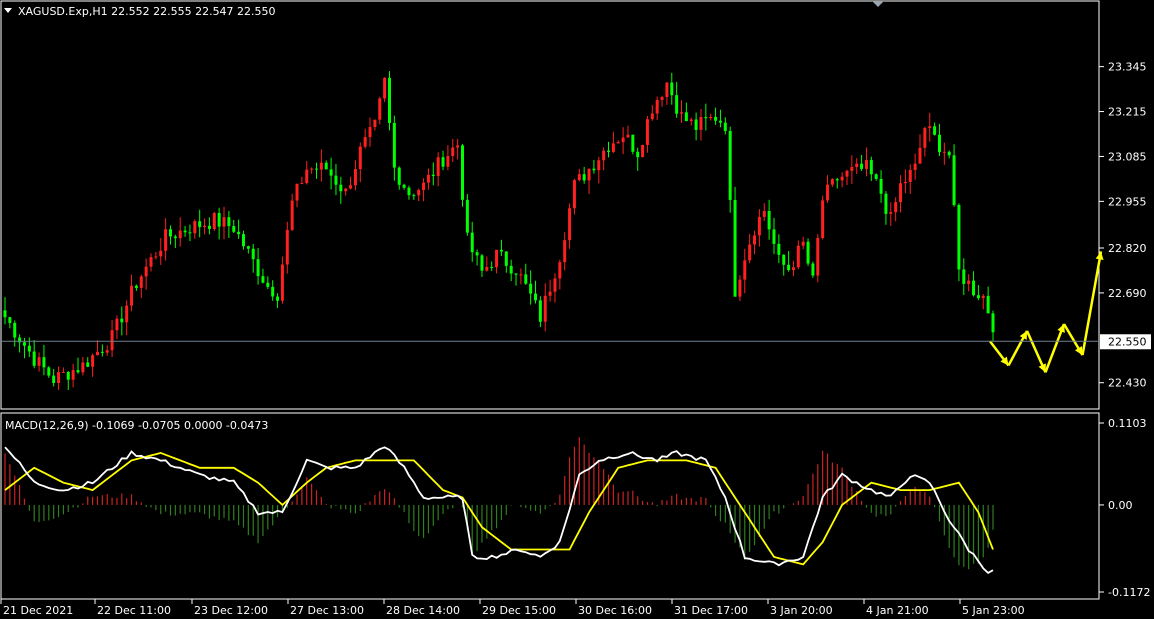  What do you see at coordinates (711, 610) in the screenshot?
I see `time-tick-label: 31 Dec 17:00` at bounding box center [711, 610].